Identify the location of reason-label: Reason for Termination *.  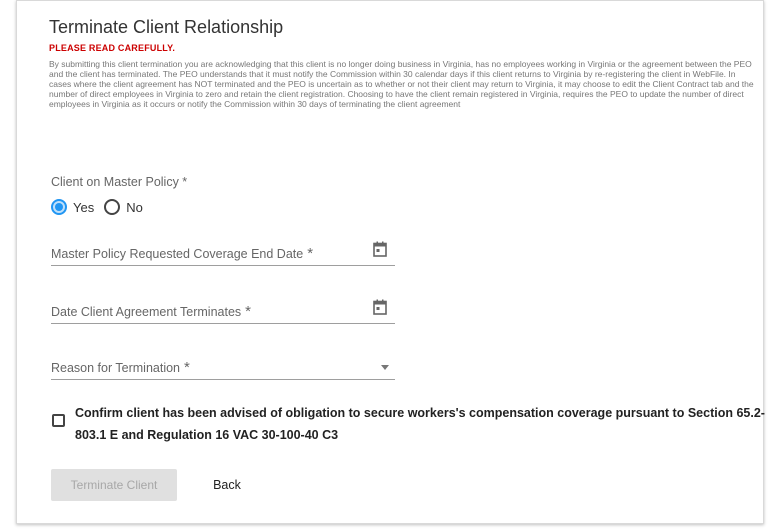
(120, 367).